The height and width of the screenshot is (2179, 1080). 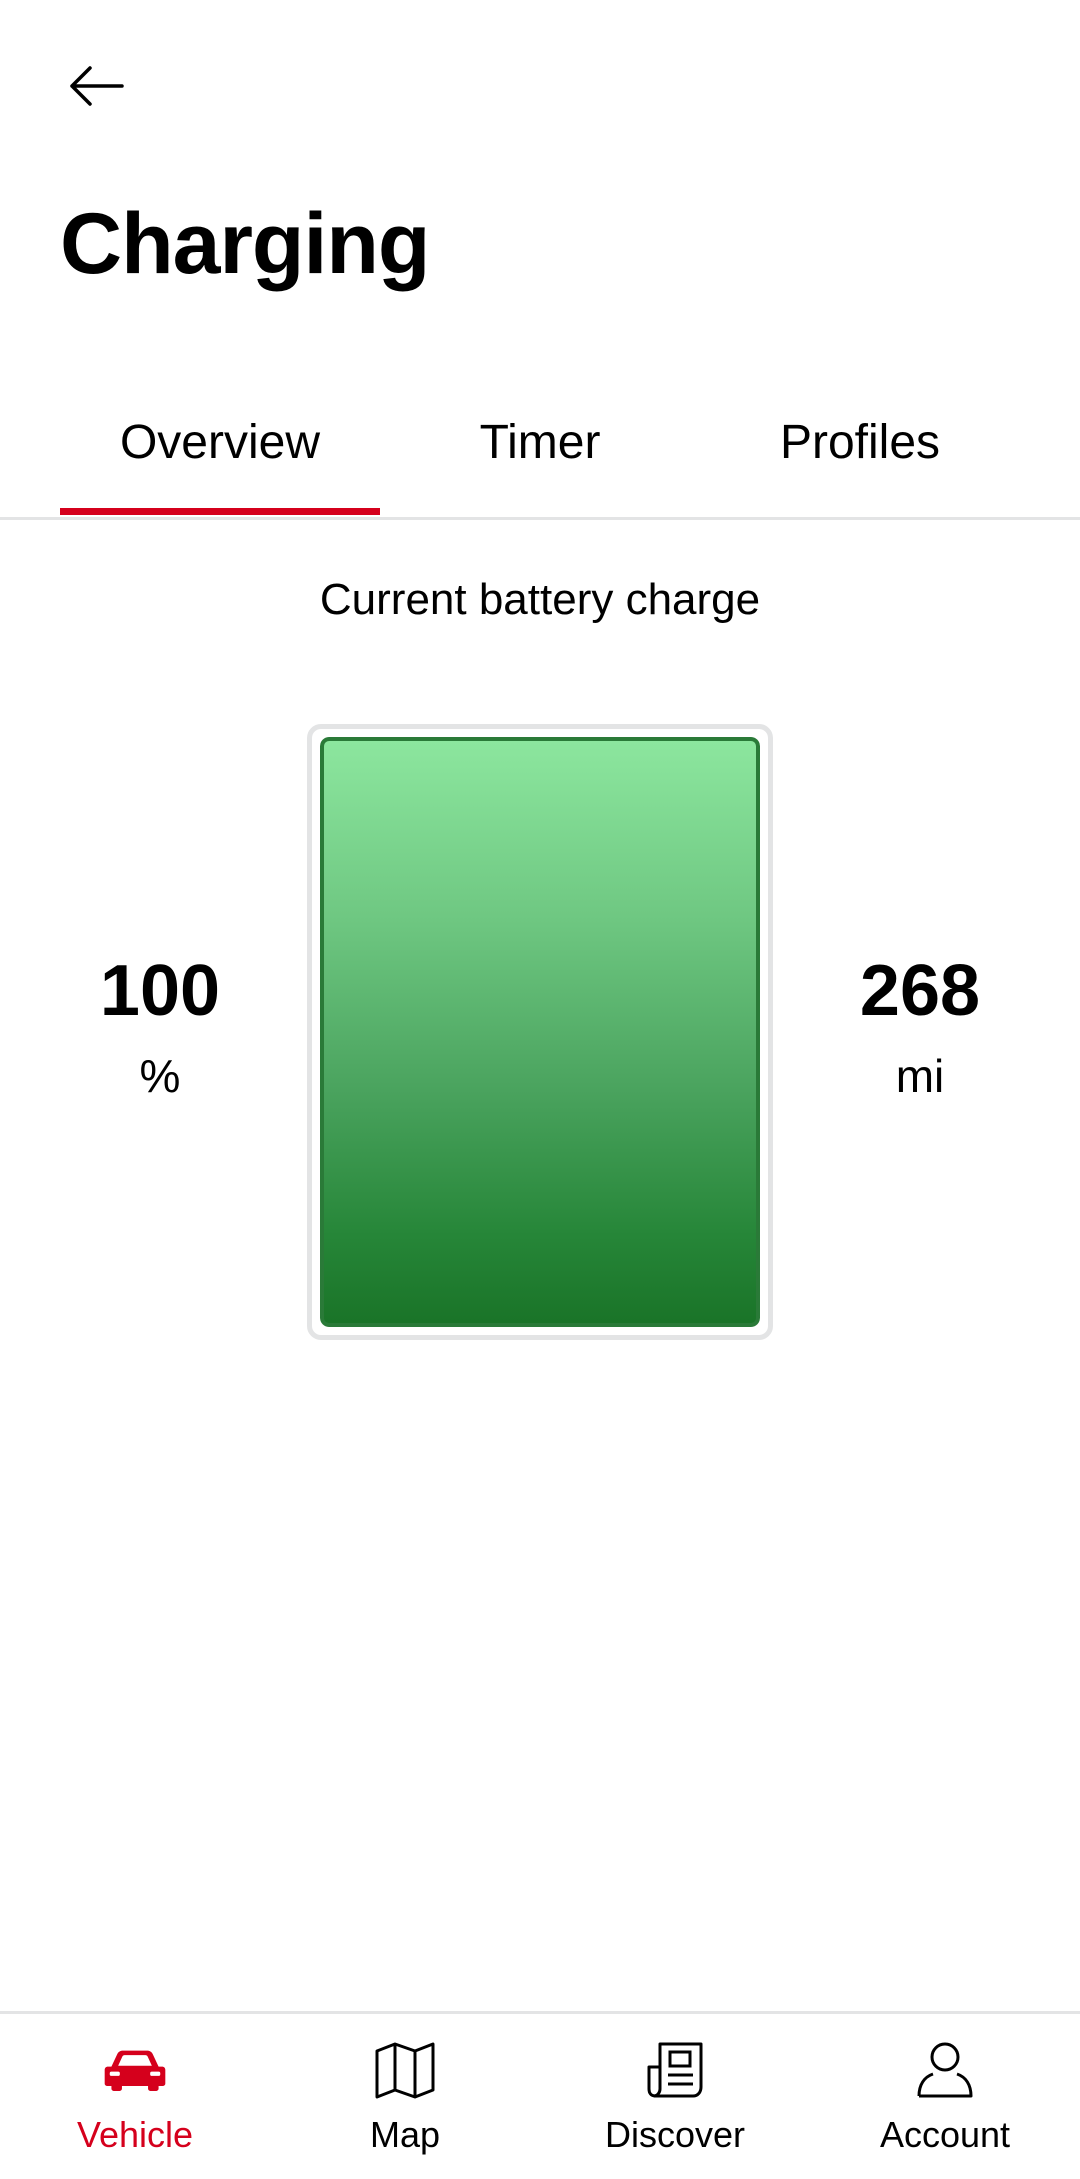 I want to click on tab-overview: Overview, so click(x=220, y=465).